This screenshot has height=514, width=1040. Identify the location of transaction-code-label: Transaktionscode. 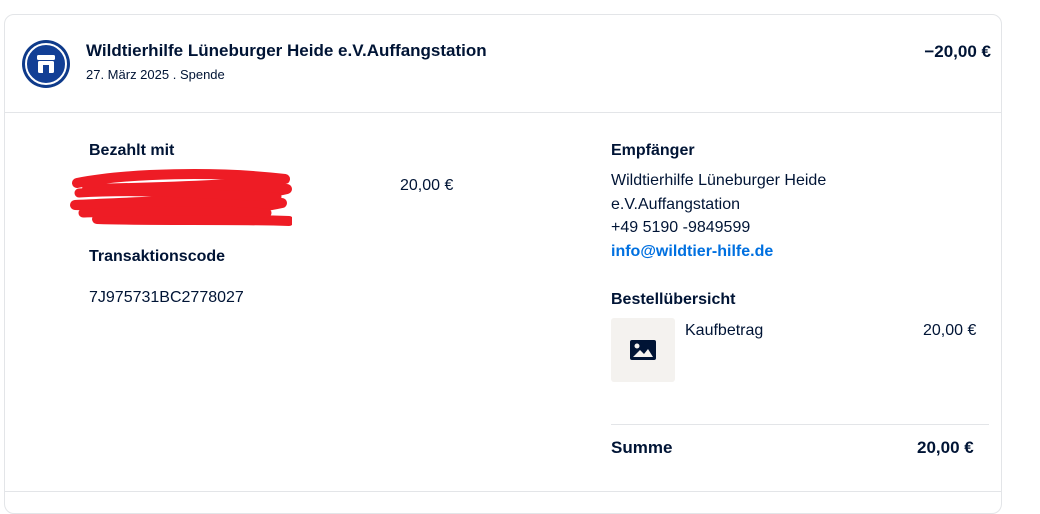
(157, 256).